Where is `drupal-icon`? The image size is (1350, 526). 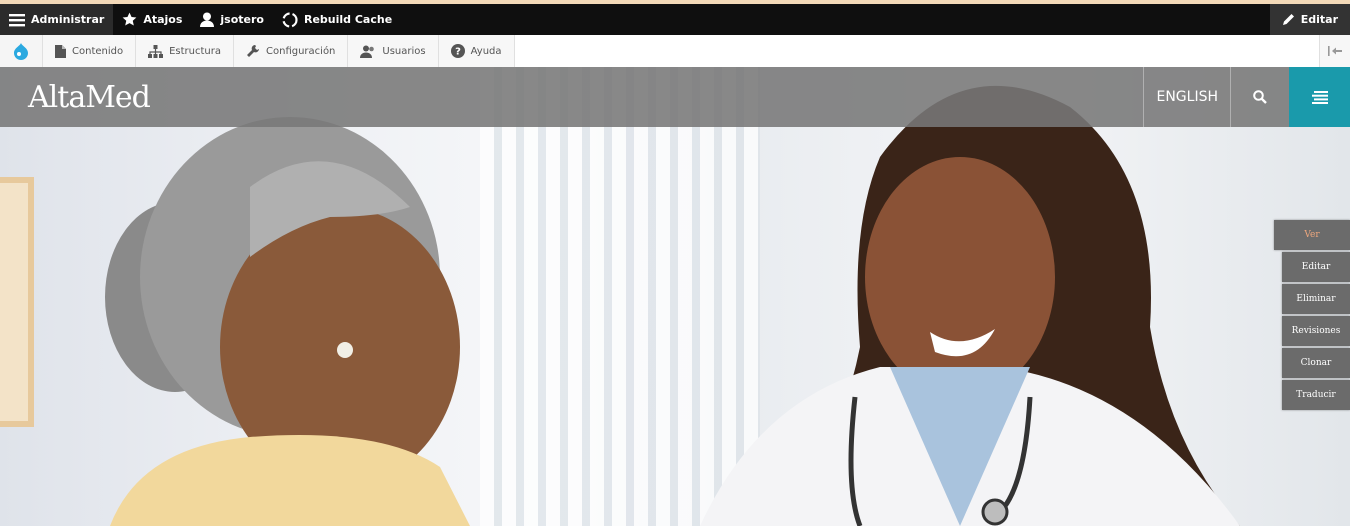 drupal-icon is located at coordinates (21, 51).